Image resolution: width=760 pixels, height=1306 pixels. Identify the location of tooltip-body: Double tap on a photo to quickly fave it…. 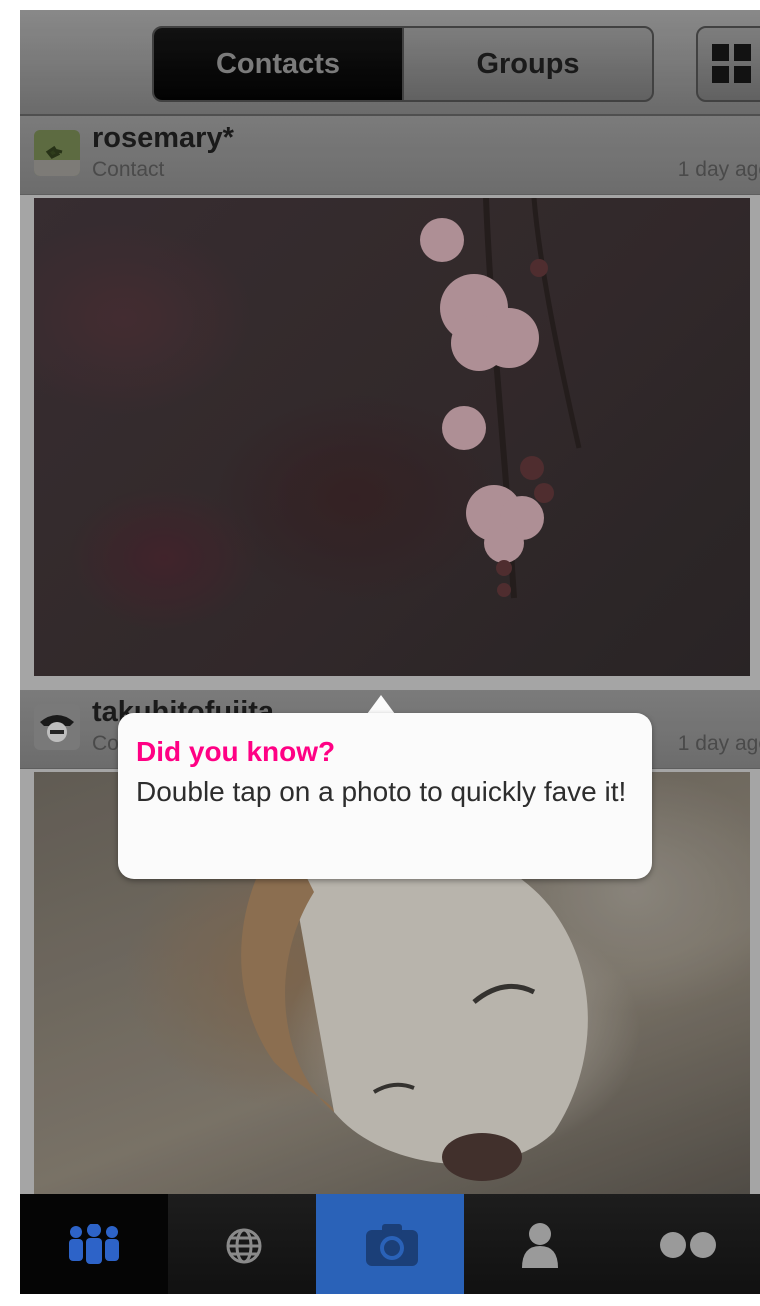
(381, 791).